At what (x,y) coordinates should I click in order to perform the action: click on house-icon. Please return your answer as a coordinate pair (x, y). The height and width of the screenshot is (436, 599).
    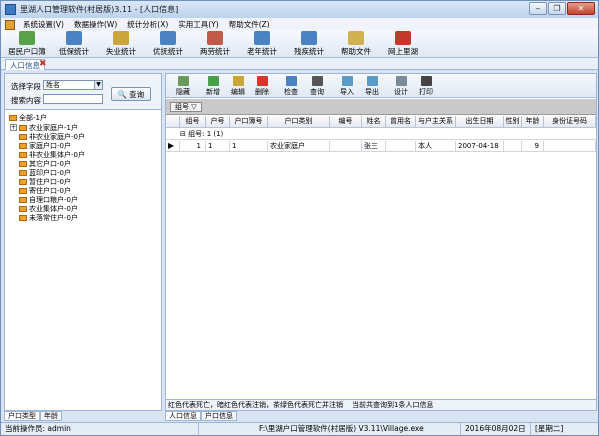
    Looking at the image, I should click on (403, 38).